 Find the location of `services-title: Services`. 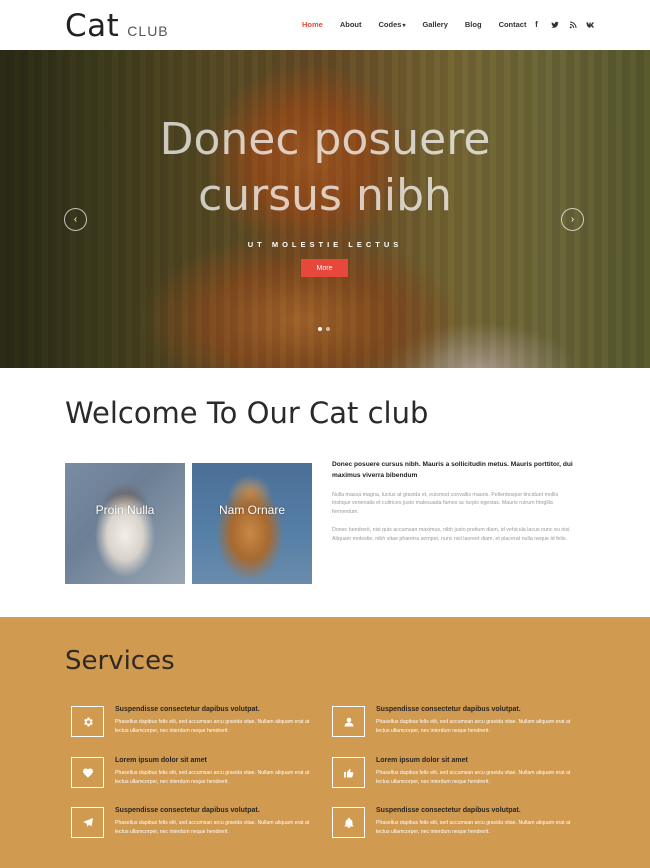

services-title: Services is located at coordinates (120, 661).